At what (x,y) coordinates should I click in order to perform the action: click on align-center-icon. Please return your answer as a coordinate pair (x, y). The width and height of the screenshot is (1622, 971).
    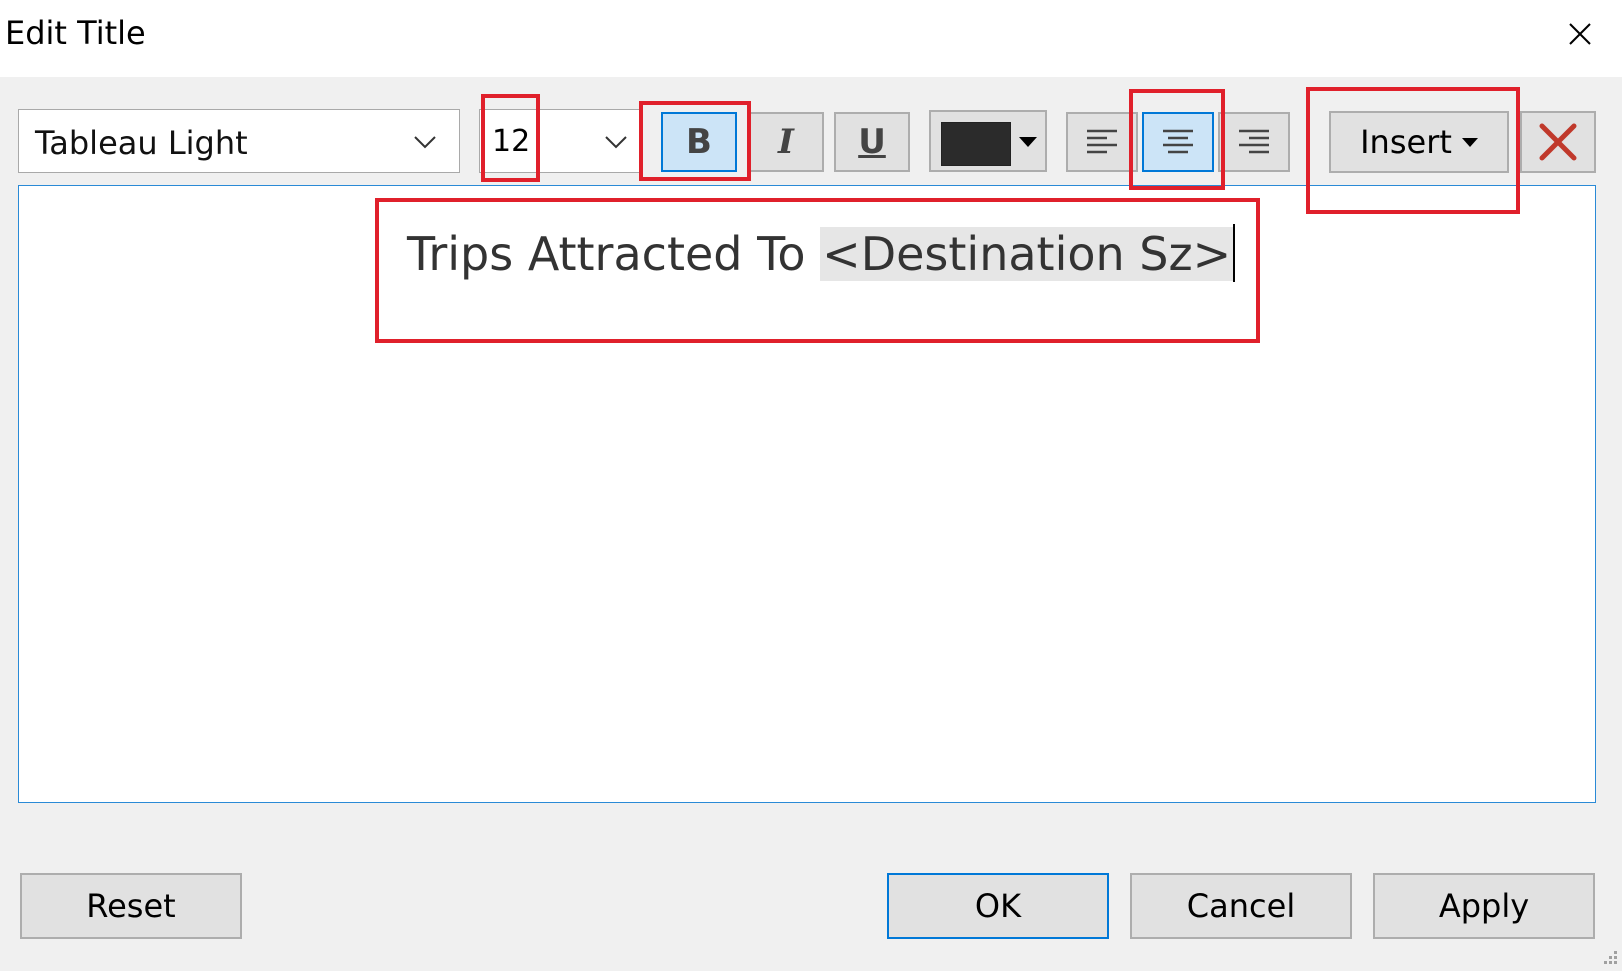
    Looking at the image, I should click on (1178, 141).